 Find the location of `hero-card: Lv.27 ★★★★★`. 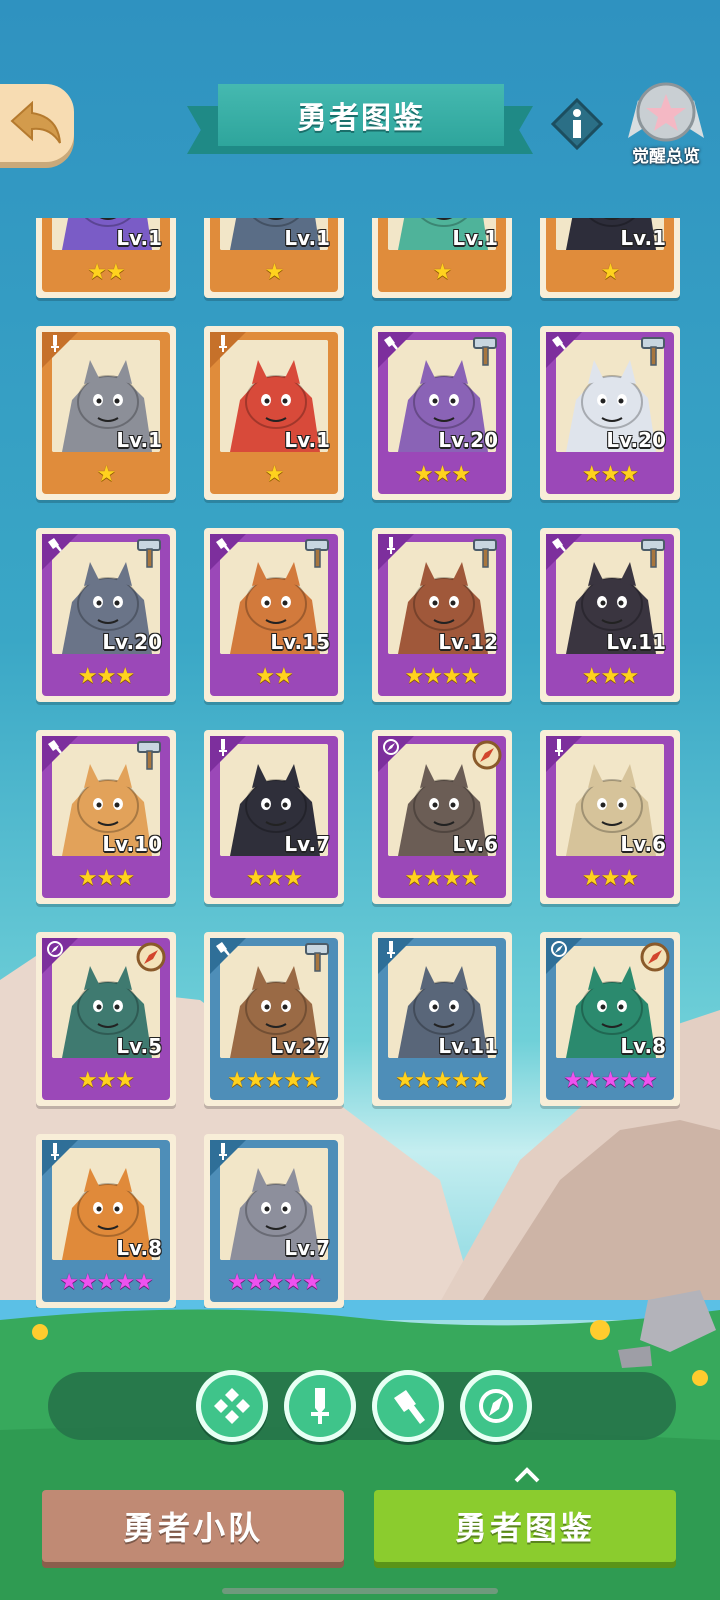

hero-card: Lv.27 ★★★★★ is located at coordinates (274, 1019).